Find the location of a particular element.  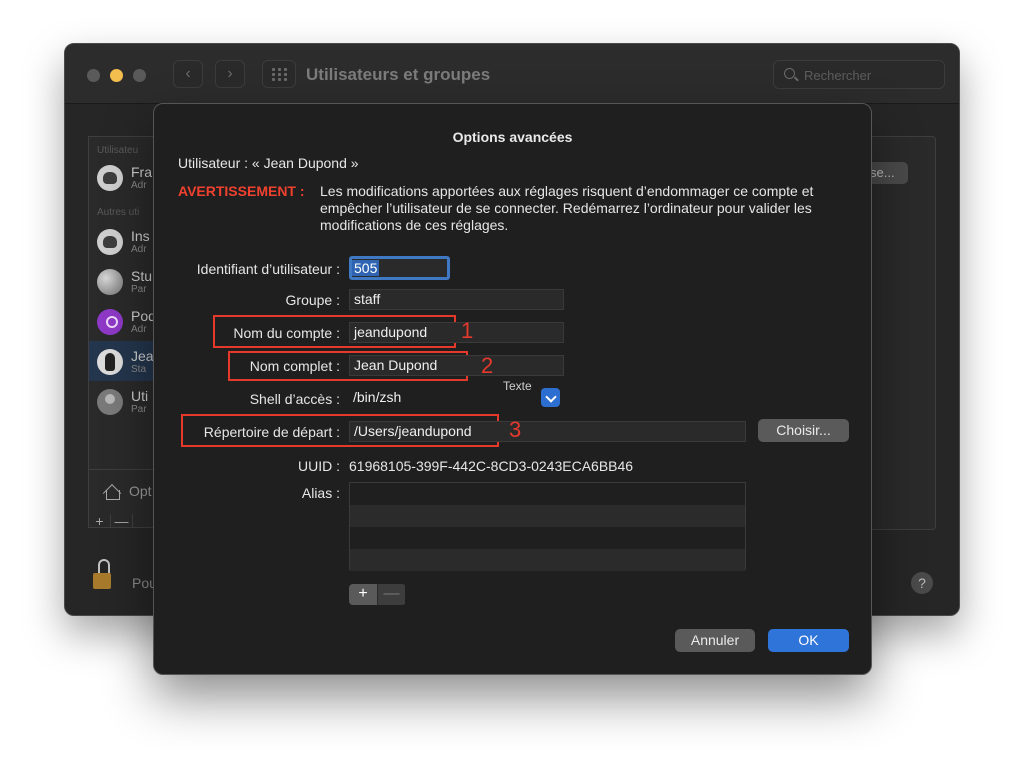

remove-user-button: — is located at coordinates (122, 520).